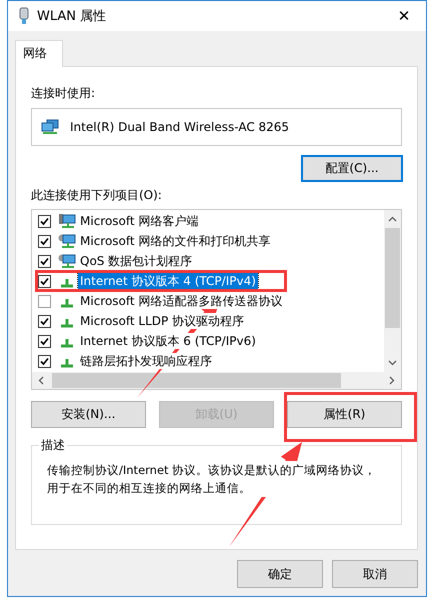 This screenshot has height=605, width=435. I want to click on list-item: Microsoft 网络适配器多路传送器协议, so click(181, 301).